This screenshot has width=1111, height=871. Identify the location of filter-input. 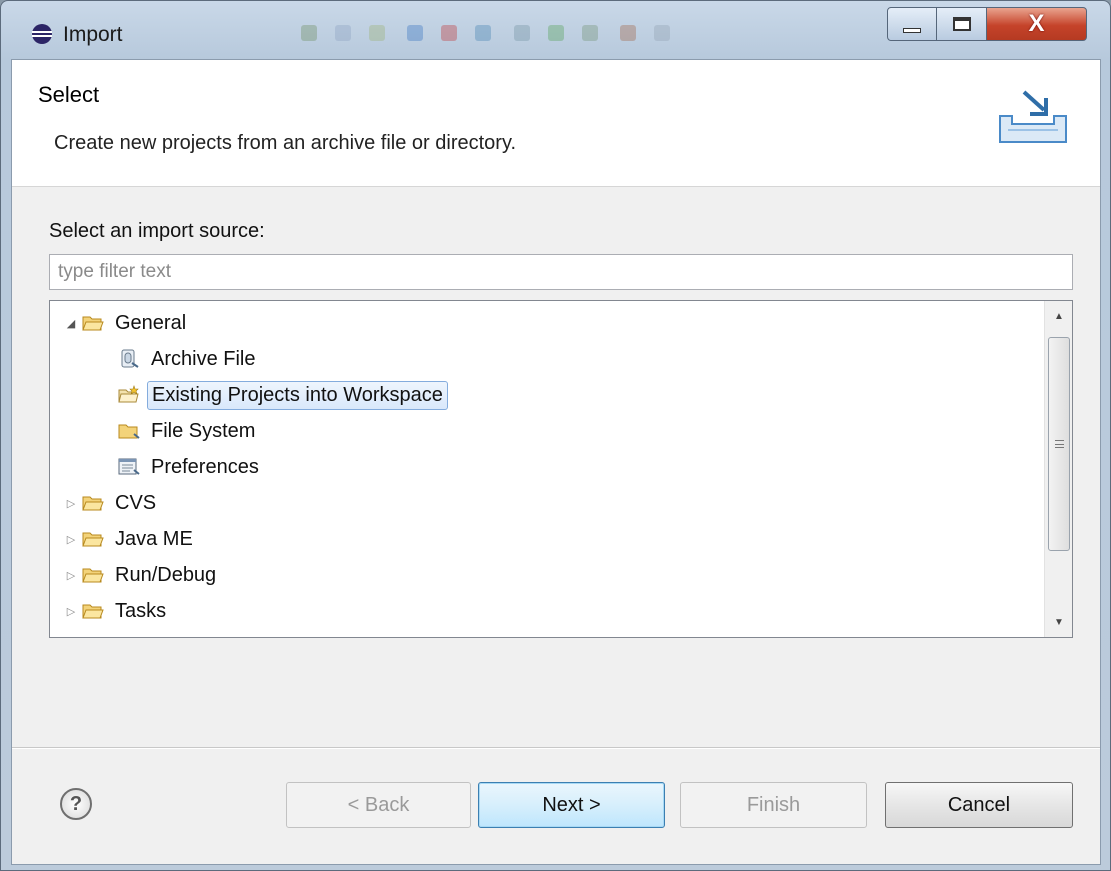
(561, 272).